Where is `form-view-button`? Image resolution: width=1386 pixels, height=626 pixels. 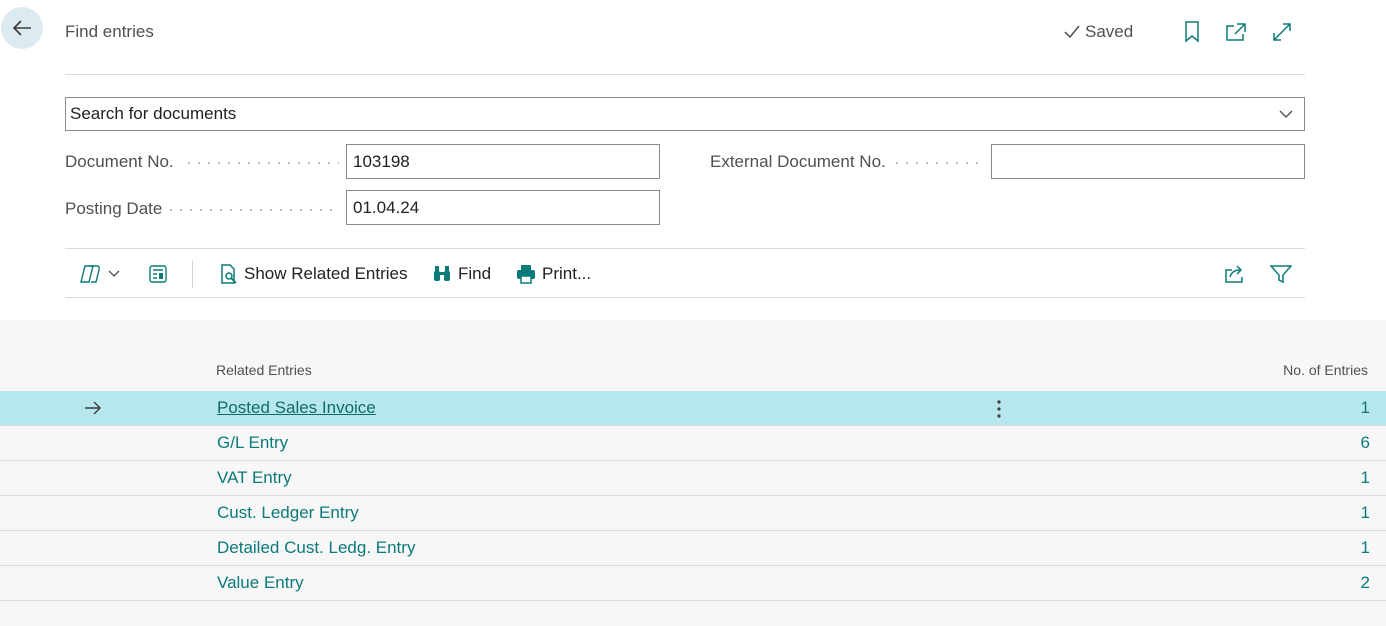 form-view-button is located at coordinates (158, 274).